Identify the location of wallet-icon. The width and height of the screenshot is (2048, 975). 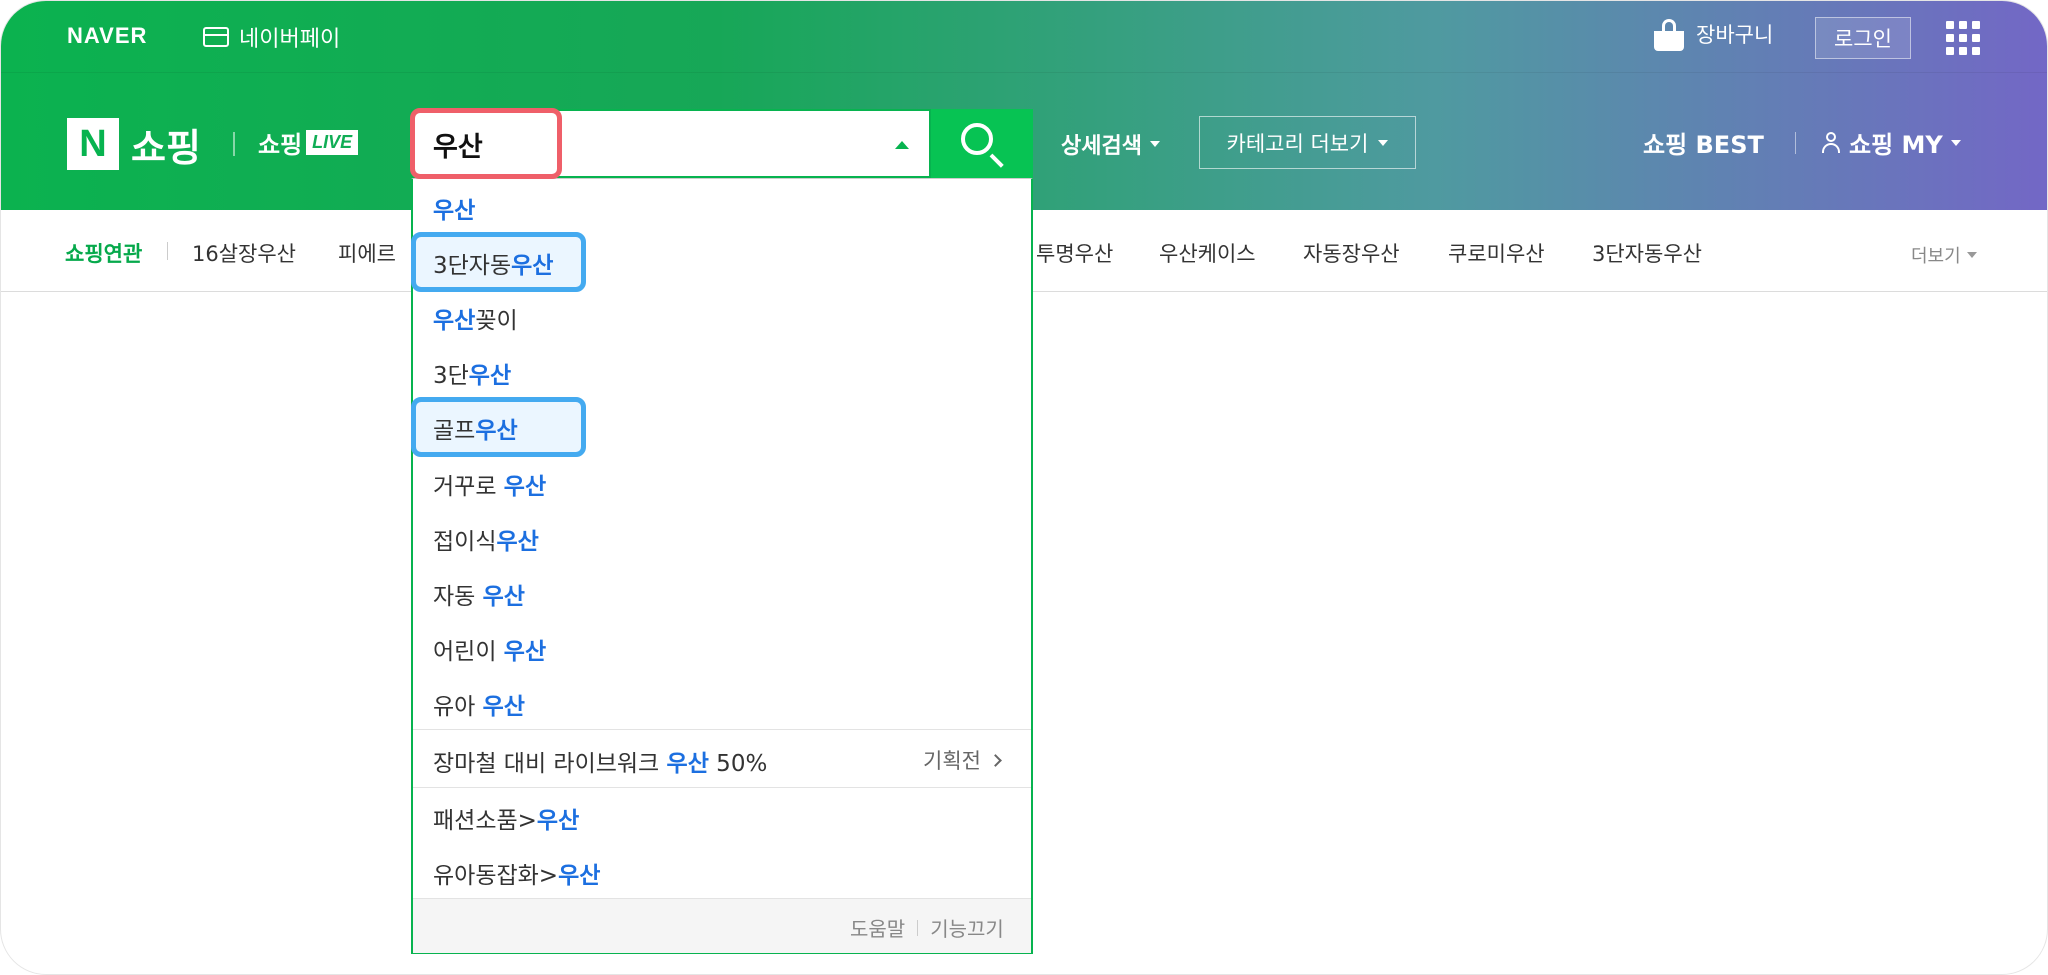
(216, 37).